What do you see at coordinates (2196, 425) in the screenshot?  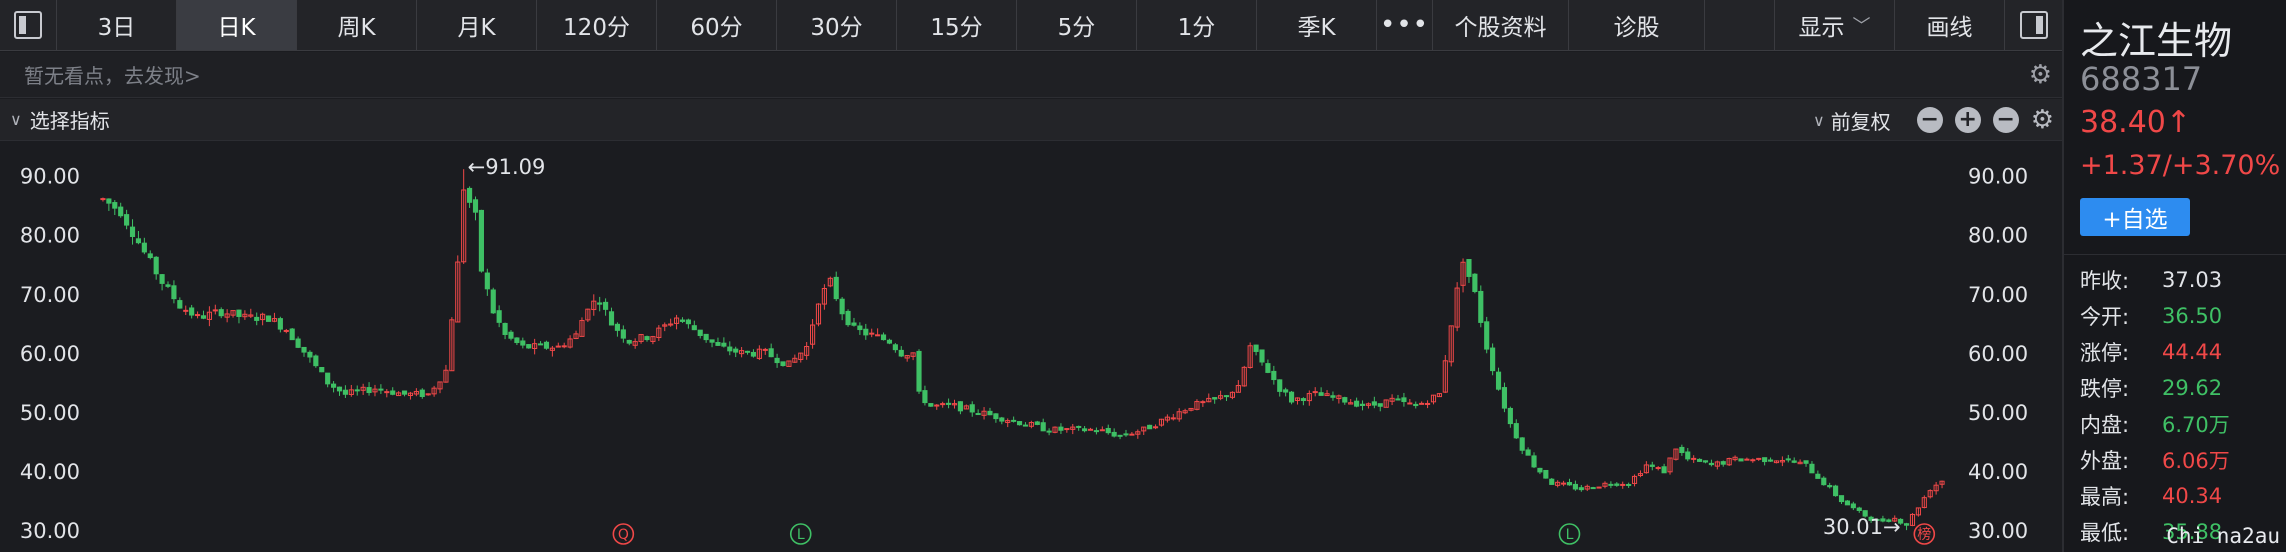 I see `quote-value: 6.70万` at bounding box center [2196, 425].